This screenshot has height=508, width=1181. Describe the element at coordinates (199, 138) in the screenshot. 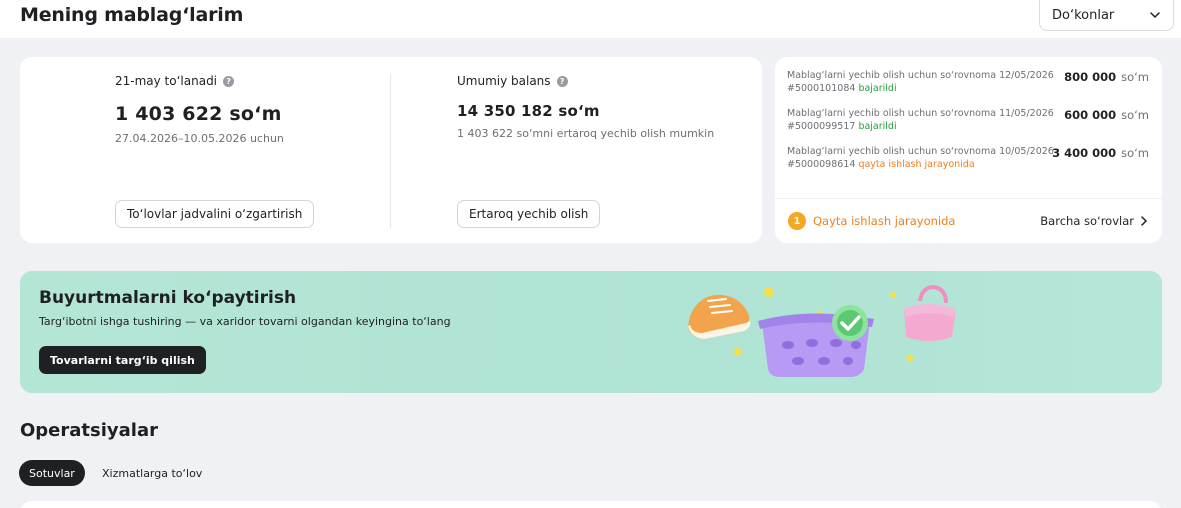

I see `payout-period: 27.04.2026–10.05.2026 uchun` at that location.